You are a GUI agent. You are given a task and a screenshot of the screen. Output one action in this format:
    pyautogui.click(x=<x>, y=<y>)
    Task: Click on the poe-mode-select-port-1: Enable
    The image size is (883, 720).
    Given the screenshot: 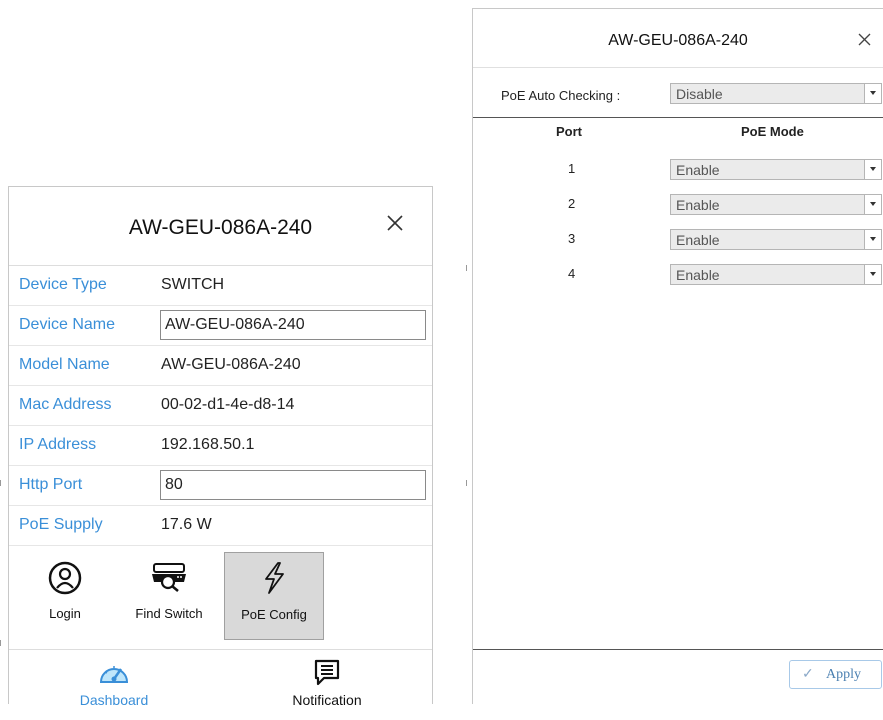 What is the action you would take?
    pyautogui.click(x=776, y=169)
    